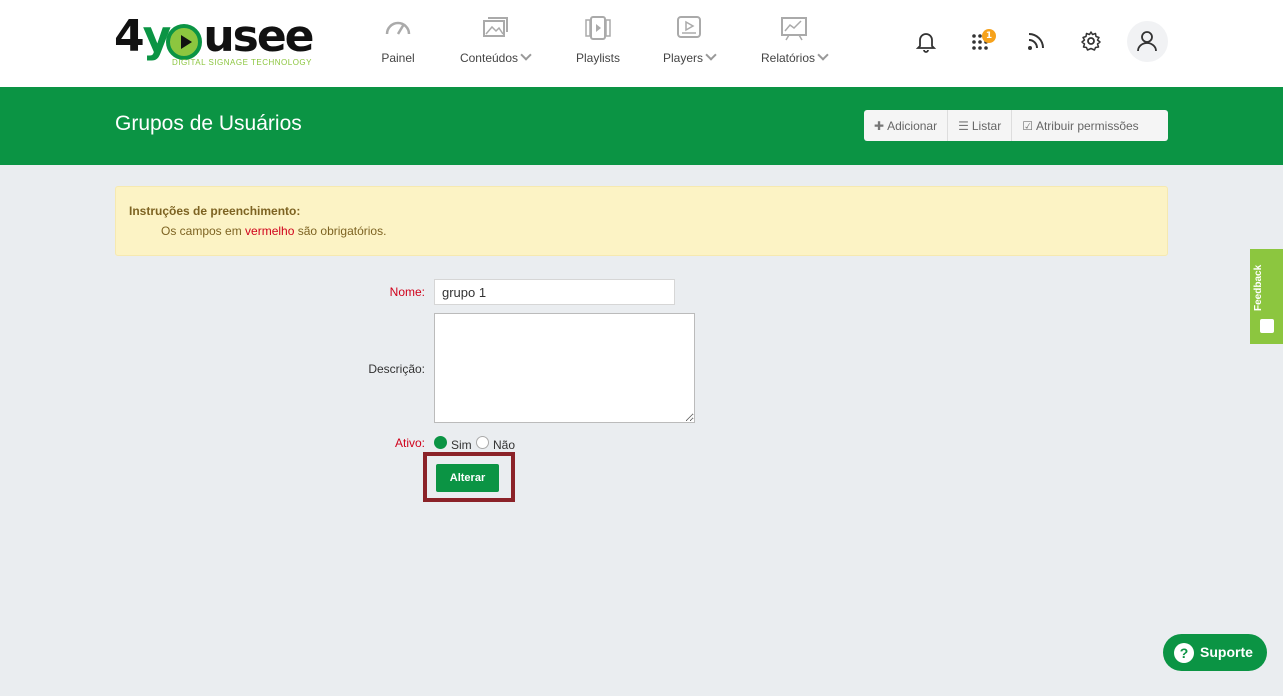 Image resolution: width=1283 pixels, height=696 pixels. I want to click on page-title: Grupos de Usuários, so click(208, 123).